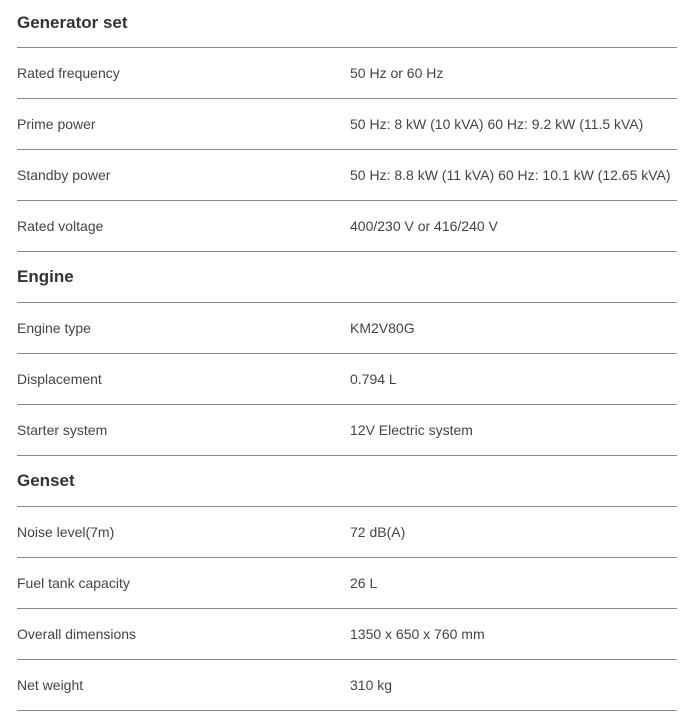 This screenshot has height=725, width=695. Describe the element at coordinates (73, 583) in the screenshot. I see `spec-label: Fuel tank capacity` at that location.